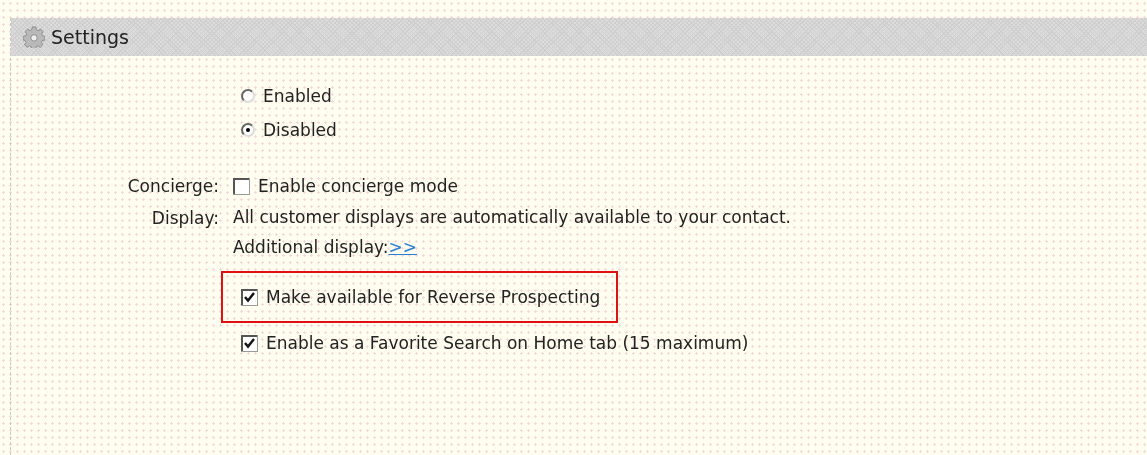 The image size is (1147, 455). Describe the element at coordinates (507, 343) in the screenshot. I see `checkbox-label: Enable as a Favorite Search on Home tab (15 maximum)` at that location.